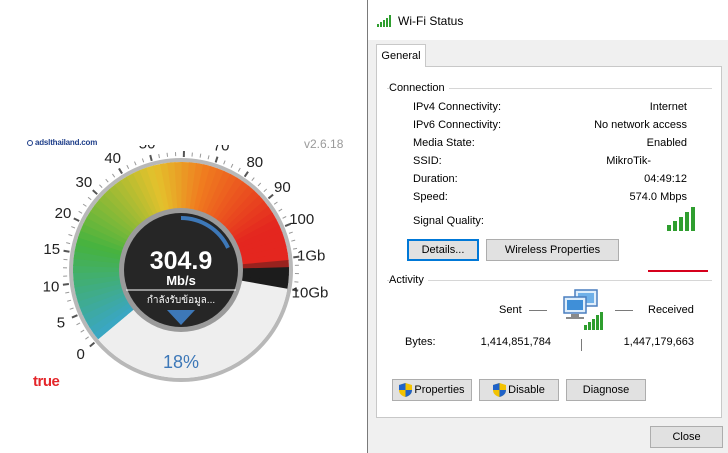 The height and width of the screenshot is (453, 728). What do you see at coordinates (112, 158) in the screenshot?
I see `gauge-tick-label: 40` at bounding box center [112, 158].